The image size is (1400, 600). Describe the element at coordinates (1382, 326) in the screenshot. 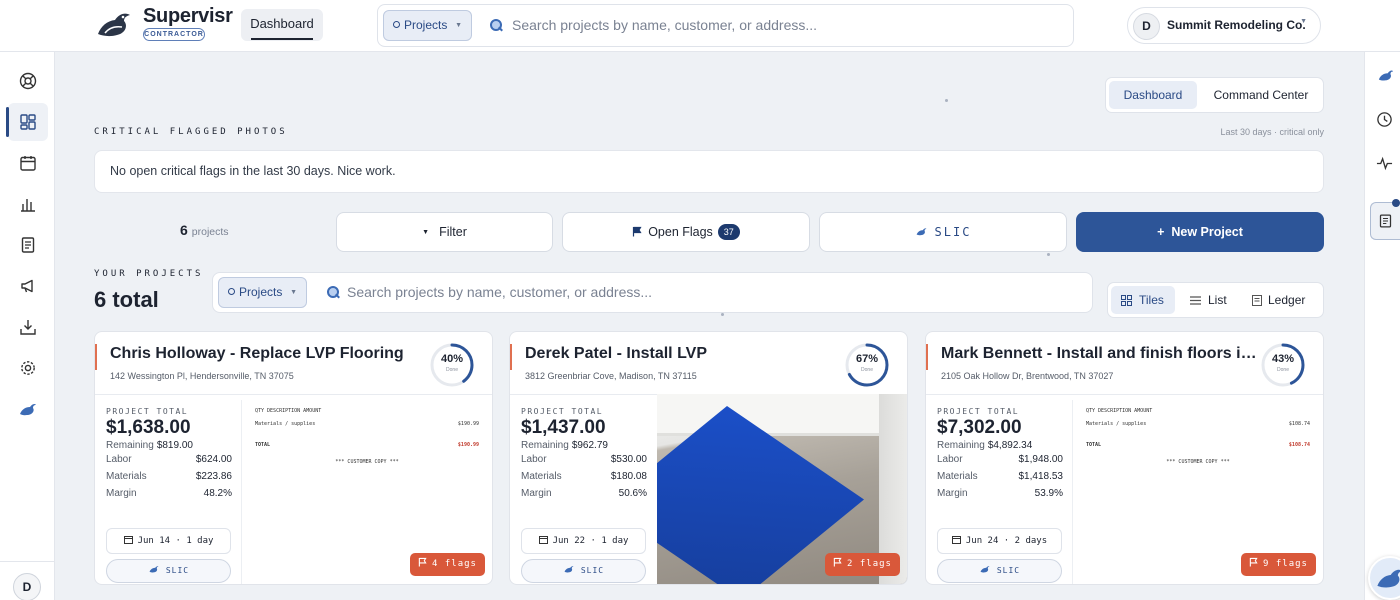

I see `right-sidebar` at that location.